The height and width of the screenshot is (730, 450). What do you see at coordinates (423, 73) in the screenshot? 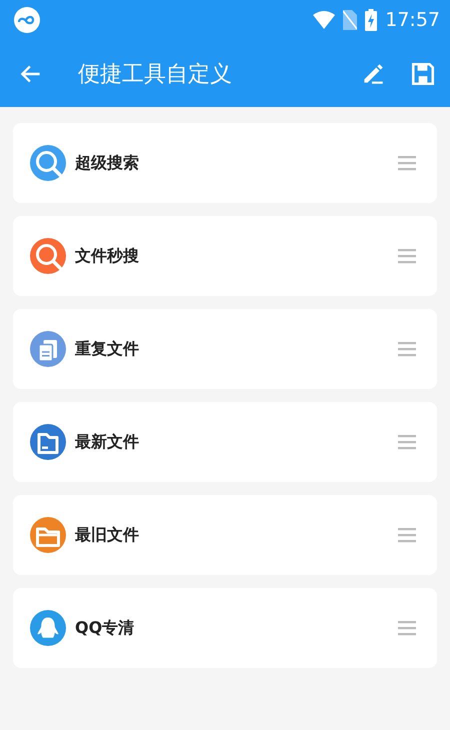
I see `save-icon` at bounding box center [423, 73].